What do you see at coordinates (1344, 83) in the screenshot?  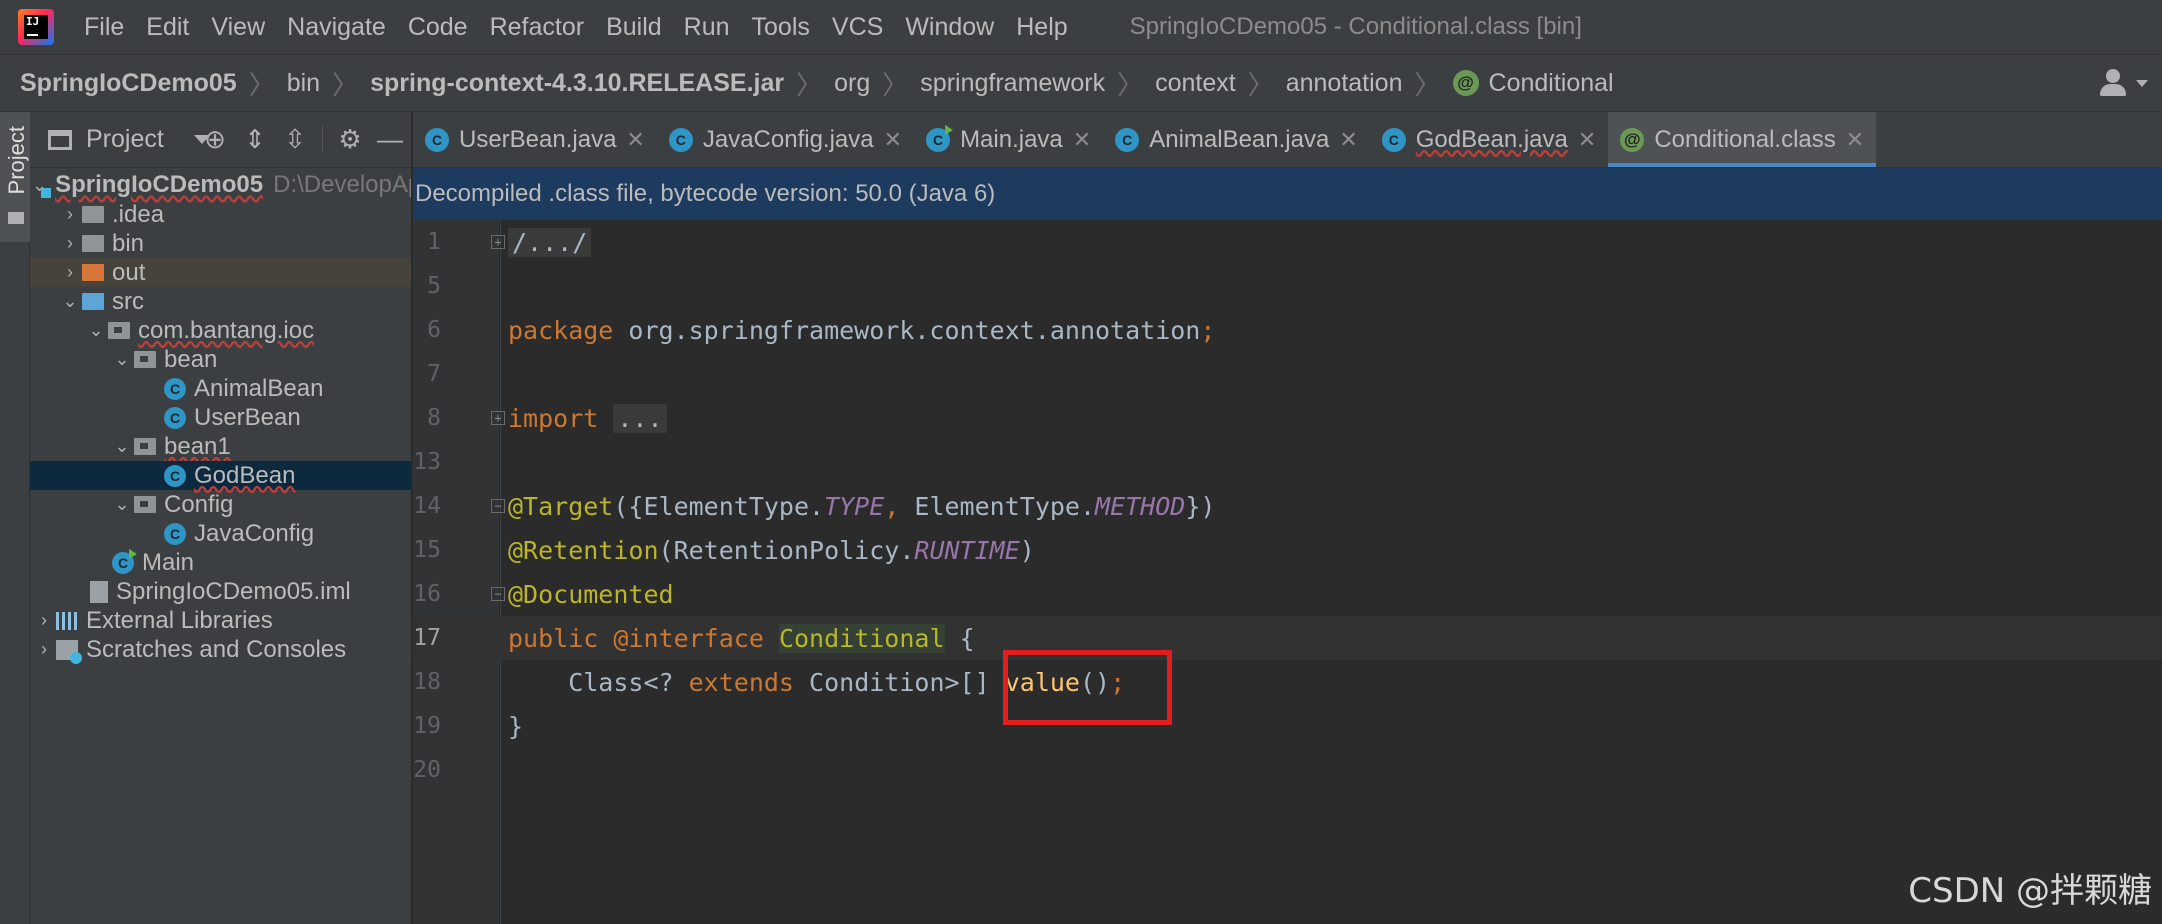 I see `breadcrumb-annotation: annotation` at bounding box center [1344, 83].